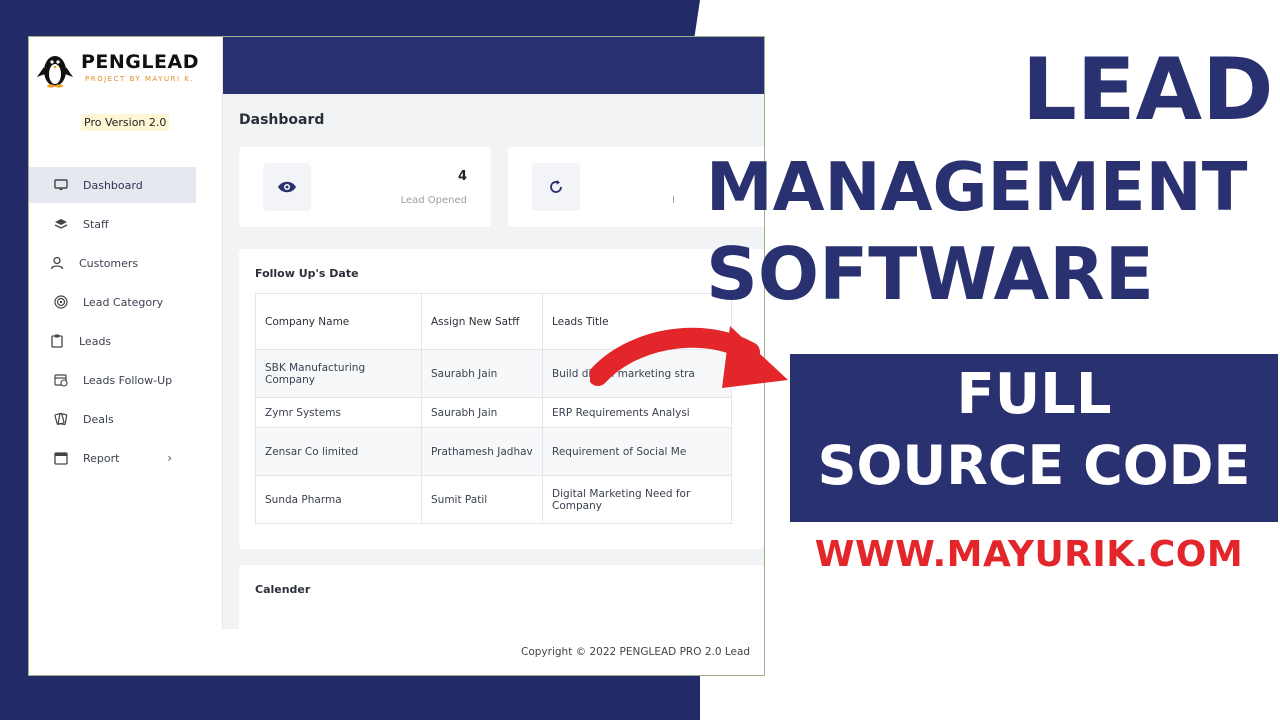  What do you see at coordinates (125, 122) in the screenshot?
I see `version-badge: Pro Version 2.0` at bounding box center [125, 122].